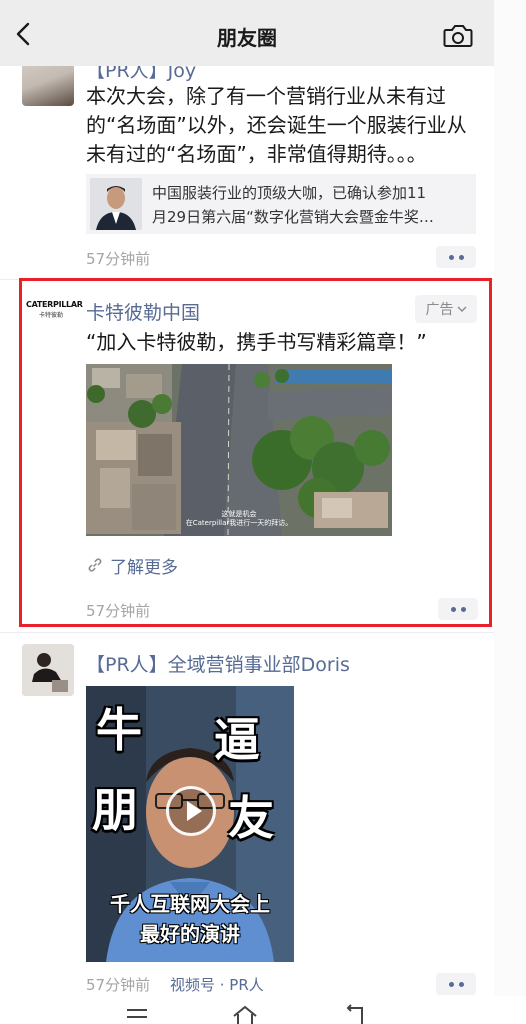  I want to click on ad-video-caption: 这就是机会 在Caterpillar我进行一天的拜访。, so click(239, 519).